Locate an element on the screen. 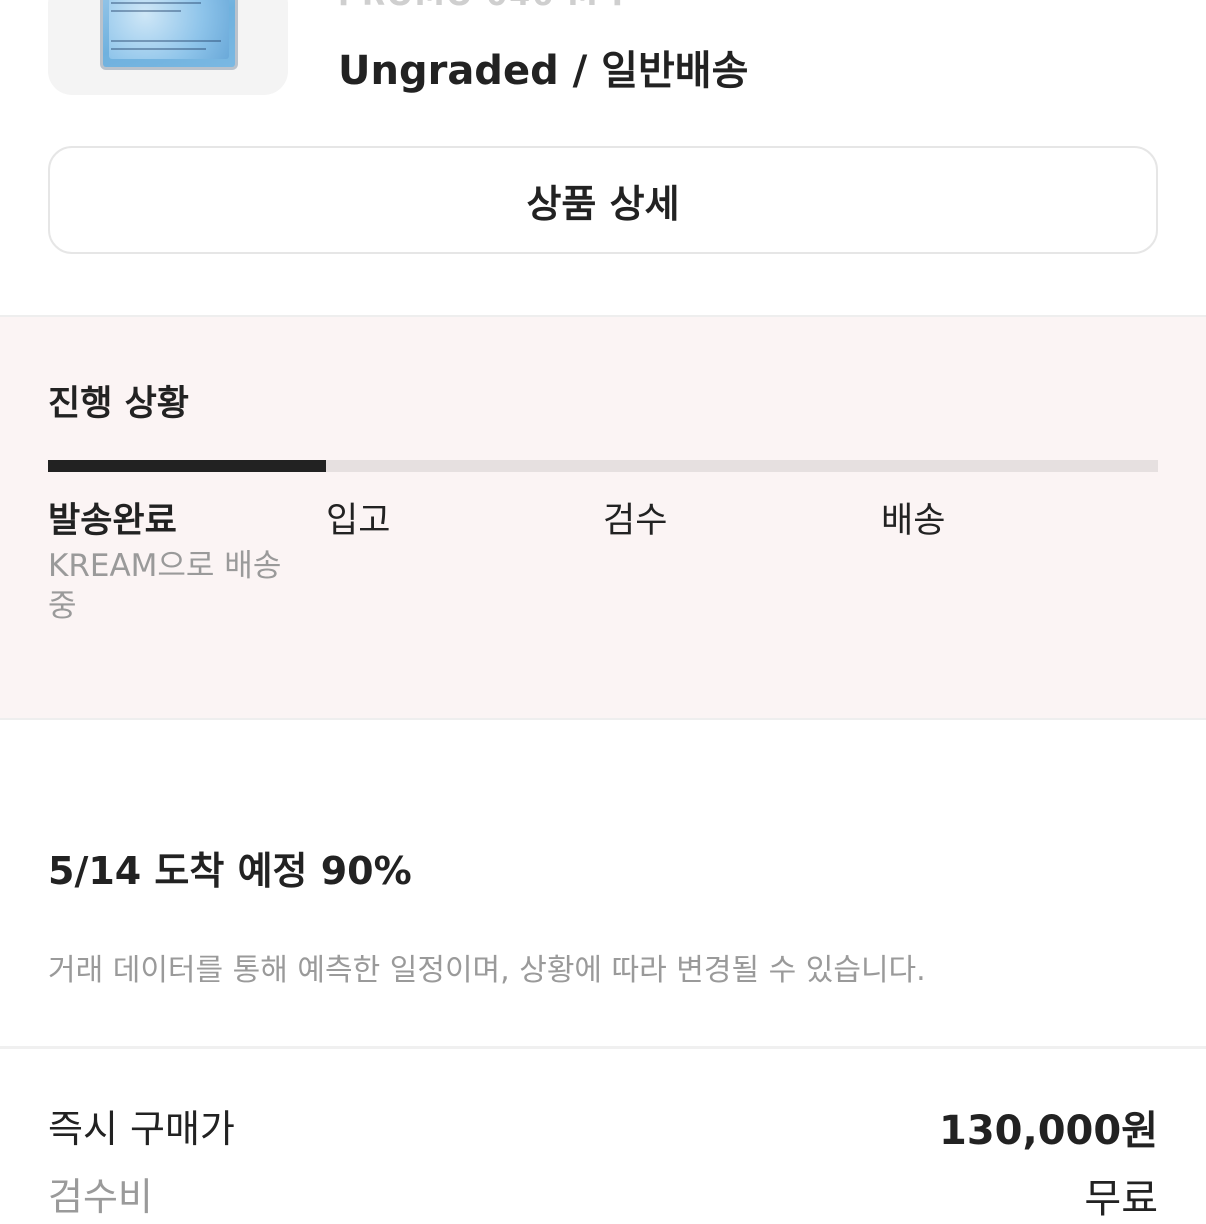 The height and width of the screenshot is (1224, 1206). eta-note: 거래 데이터를 통해 예측한 일정이며, 상황에 따라 변경될 수 있습니다. is located at coordinates (487, 970).